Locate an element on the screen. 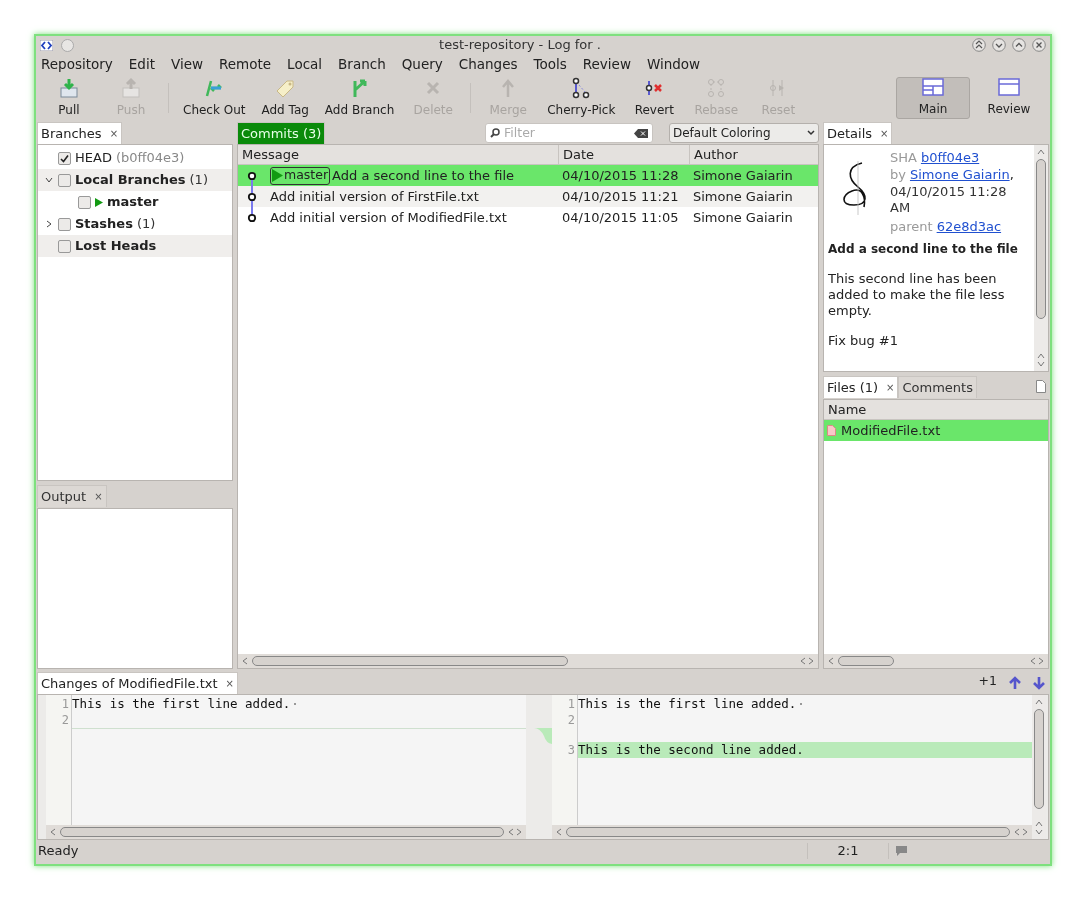 This screenshot has width=1086, height=900. status-message: Ready is located at coordinates (59, 851).